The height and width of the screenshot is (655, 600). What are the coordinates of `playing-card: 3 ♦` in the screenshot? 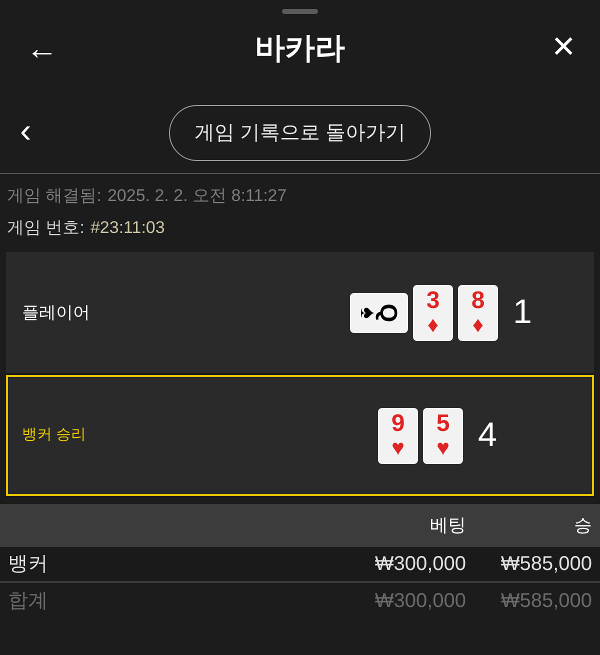 It's located at (433, 312).